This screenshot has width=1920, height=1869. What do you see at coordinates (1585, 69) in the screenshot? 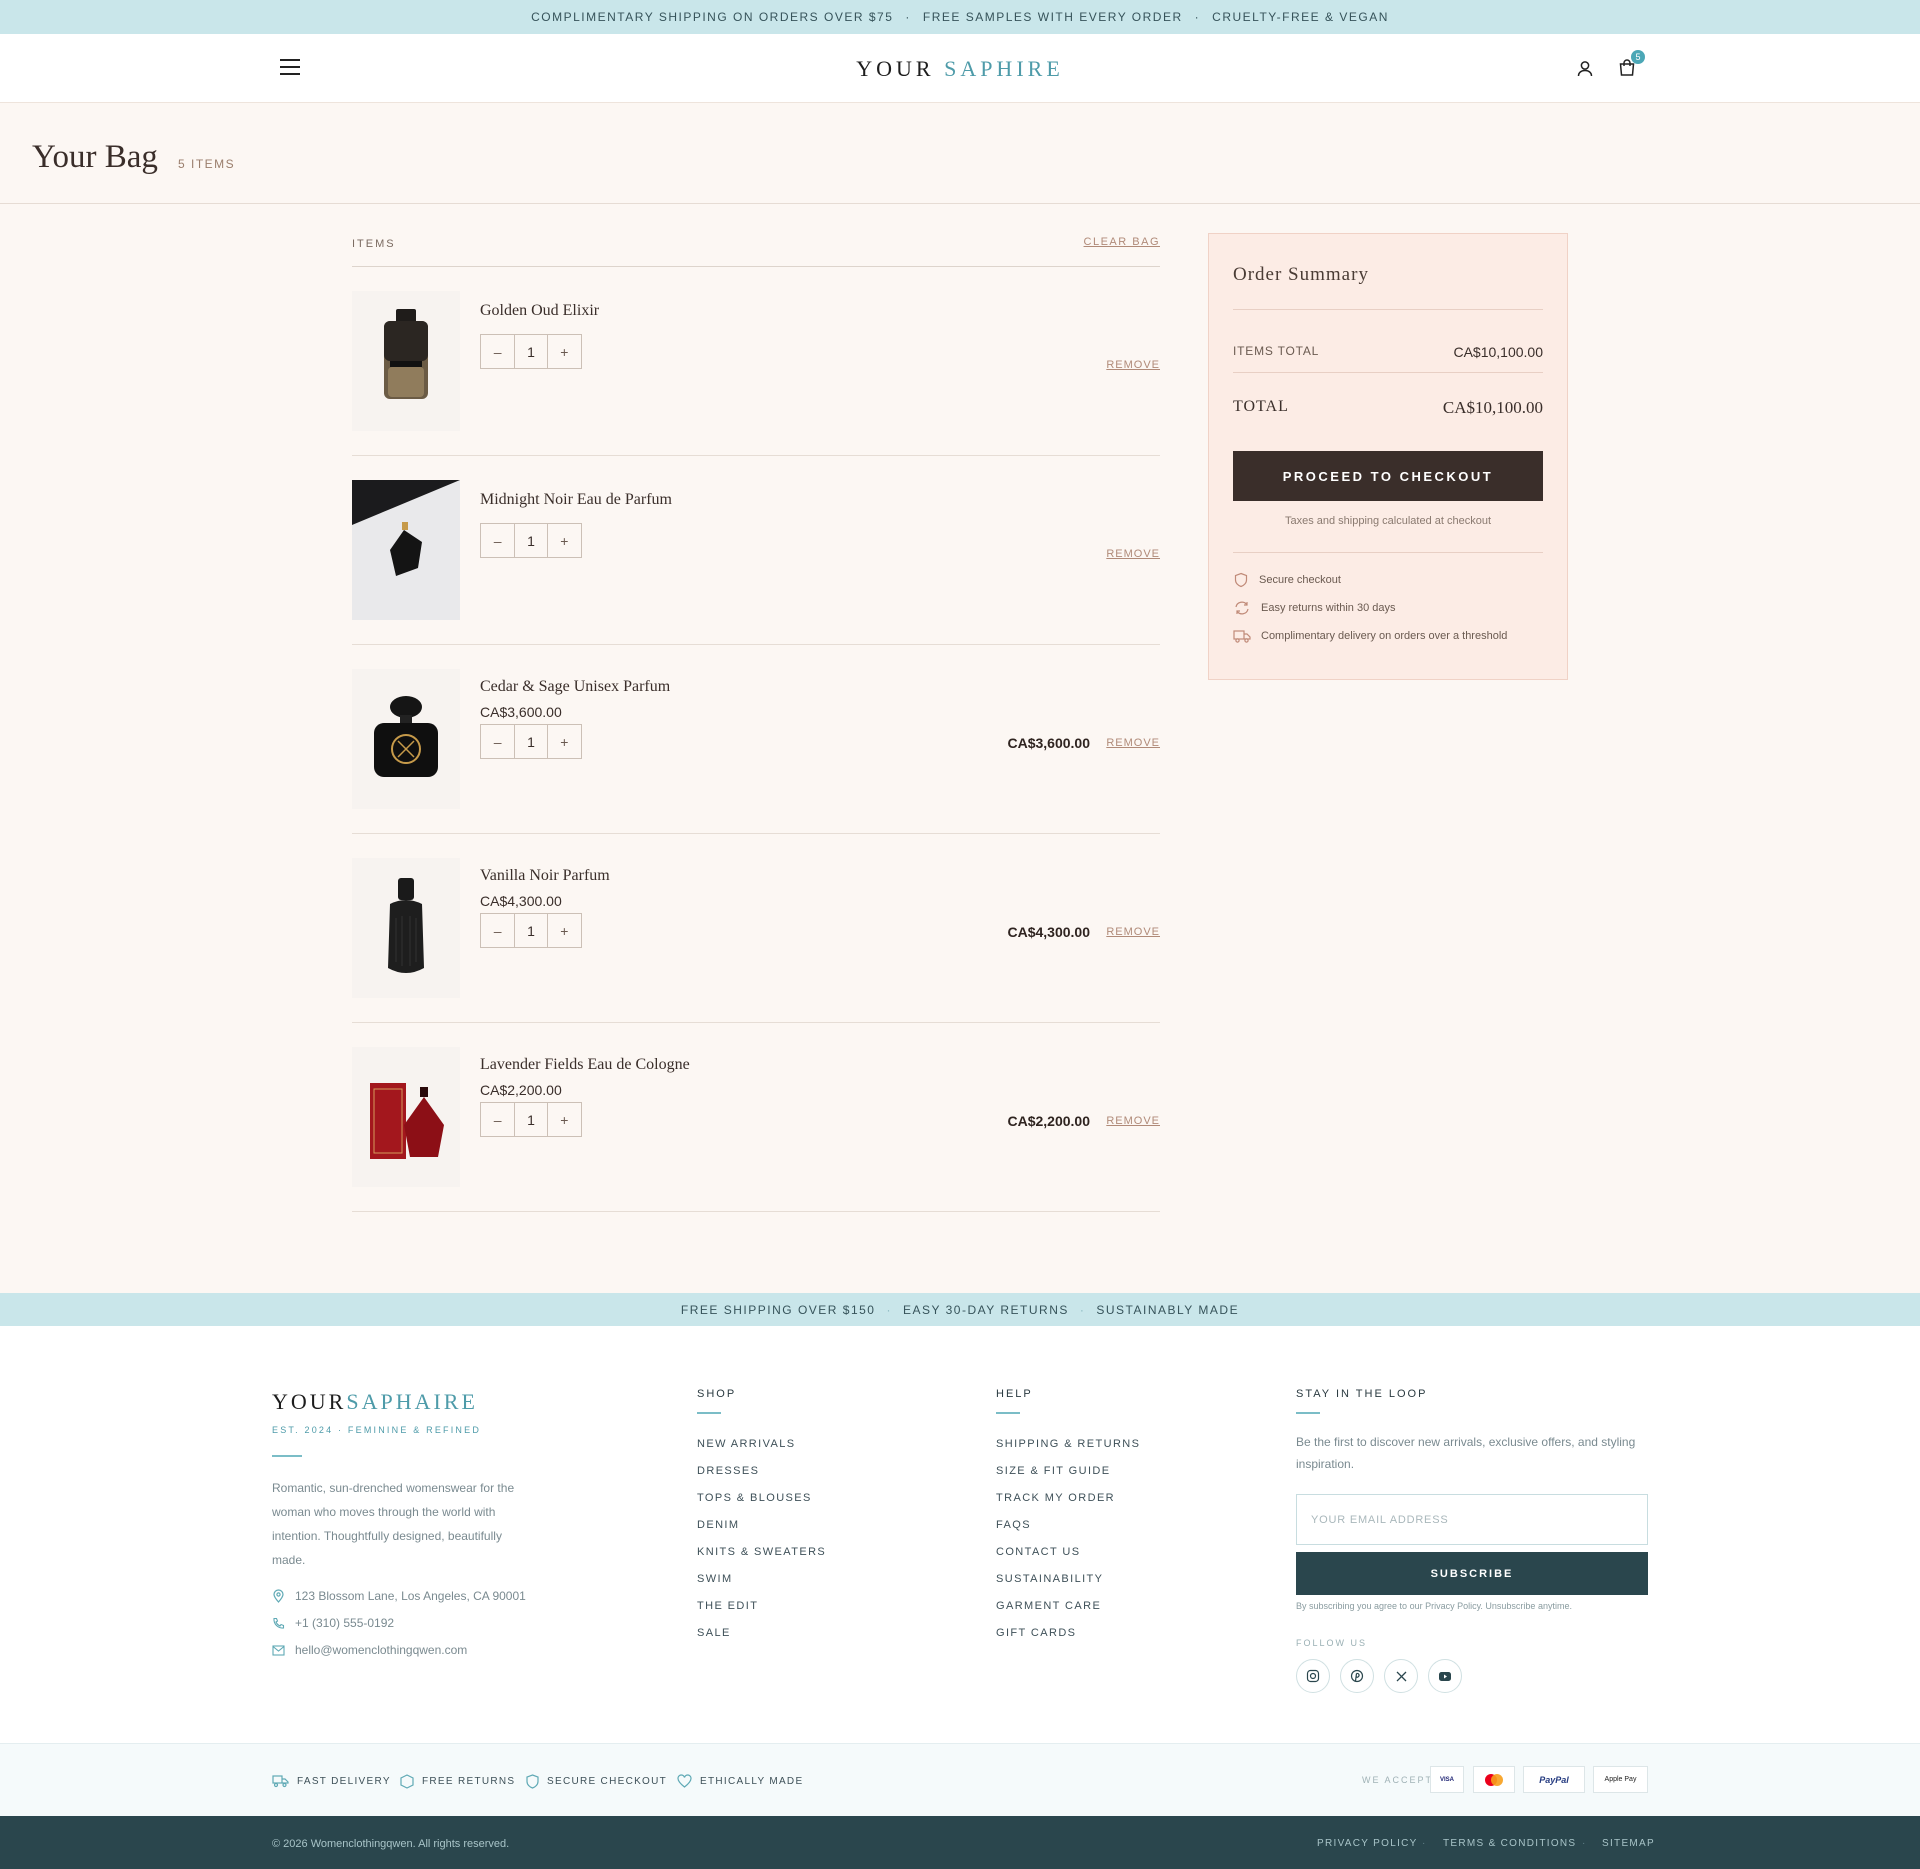
I see `user-icon` at bounding box center [1585, 69].